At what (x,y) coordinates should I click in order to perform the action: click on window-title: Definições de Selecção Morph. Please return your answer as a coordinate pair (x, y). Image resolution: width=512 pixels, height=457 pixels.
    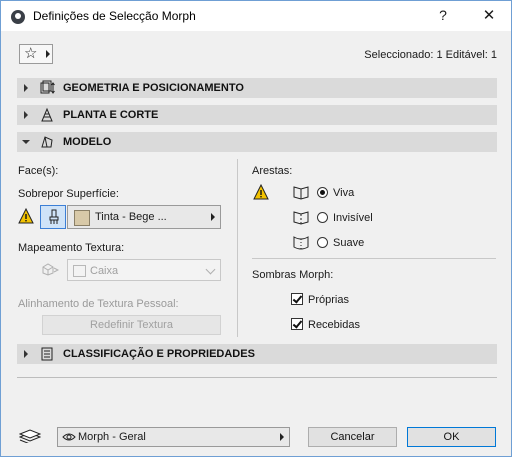
    Looking at the image, I should click on (114, 16).